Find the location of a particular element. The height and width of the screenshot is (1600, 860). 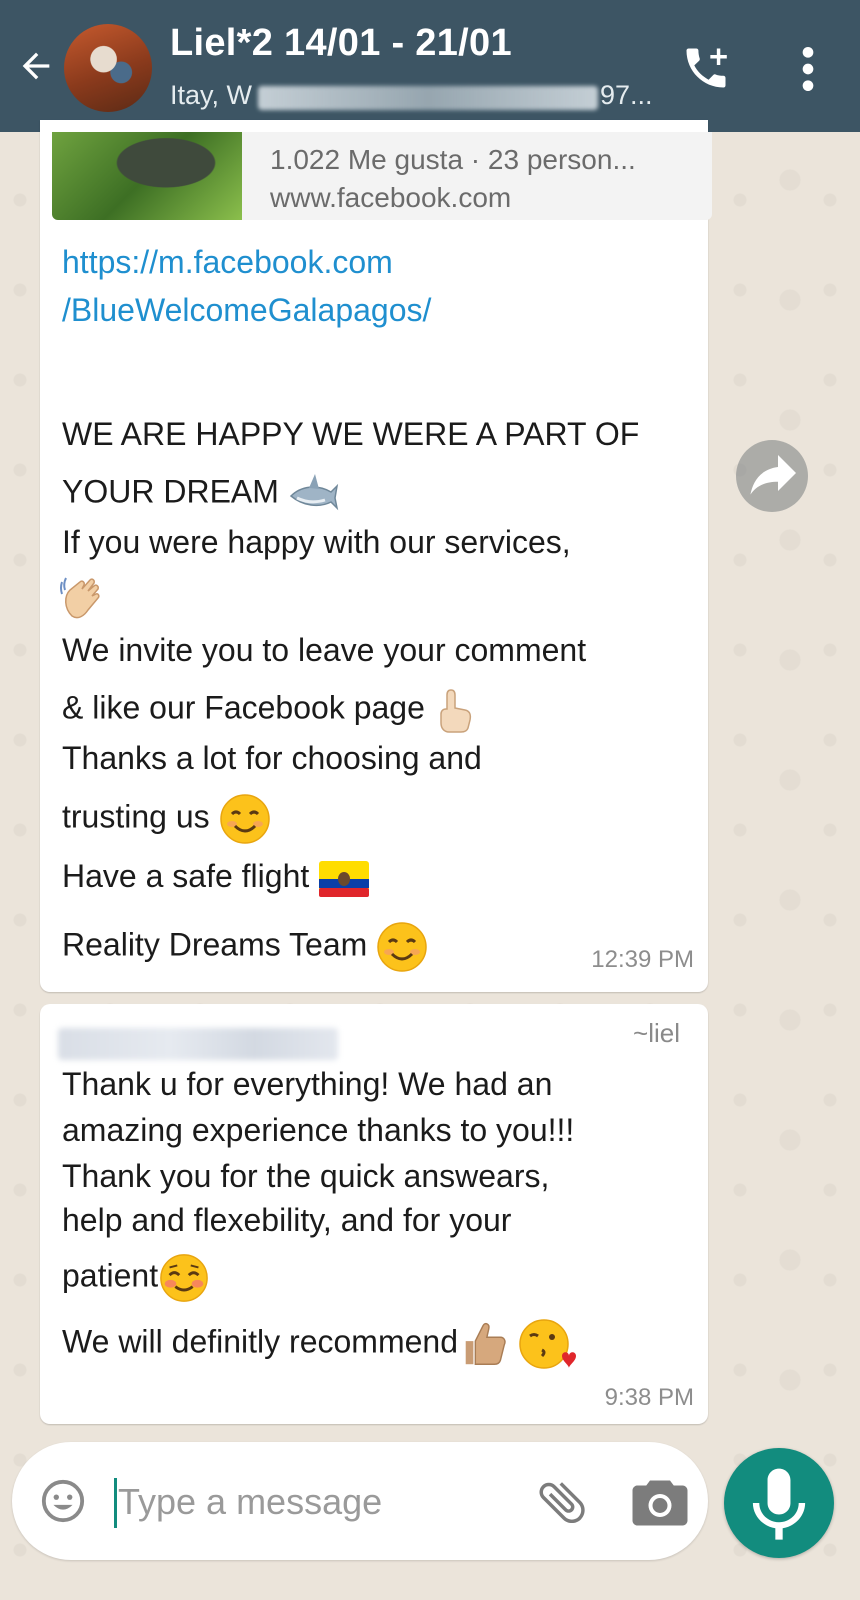

preview-domain: www.facebook.com is located at coordinates (391, 197).